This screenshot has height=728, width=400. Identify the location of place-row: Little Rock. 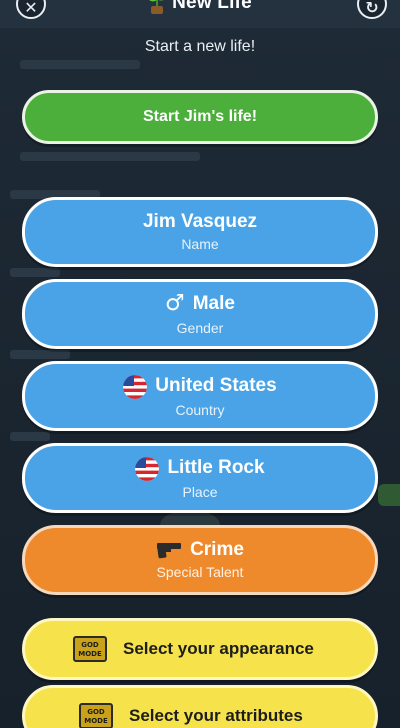
(200, 468).